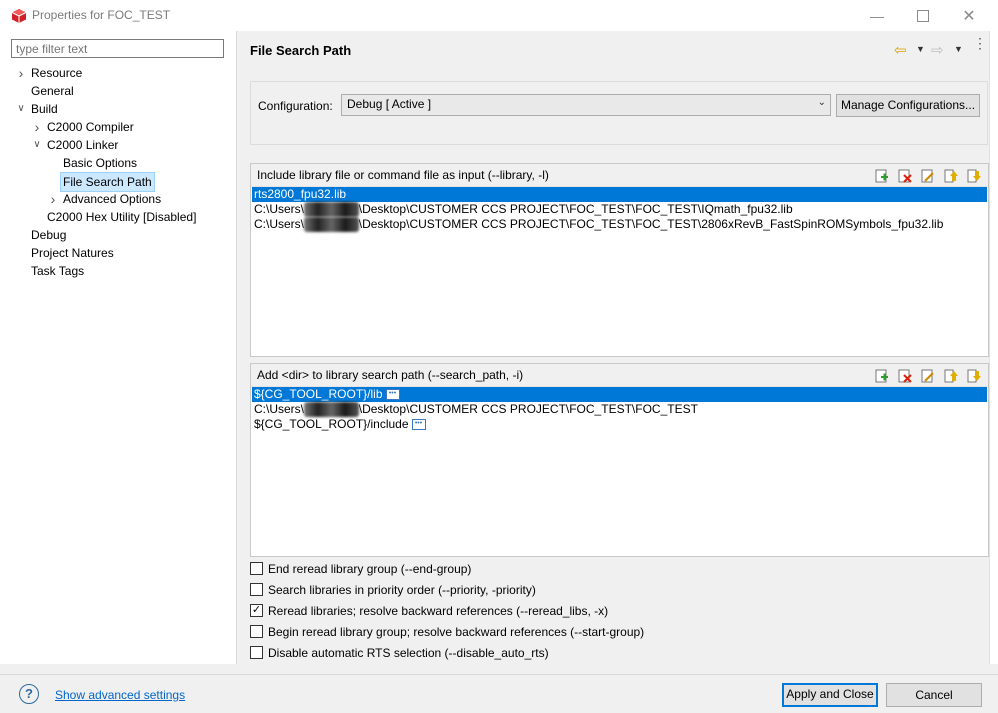  Describe the element at coordinates (112, 199) in the screenshot. I see `tree-item-label: Advanced Options` at that location.